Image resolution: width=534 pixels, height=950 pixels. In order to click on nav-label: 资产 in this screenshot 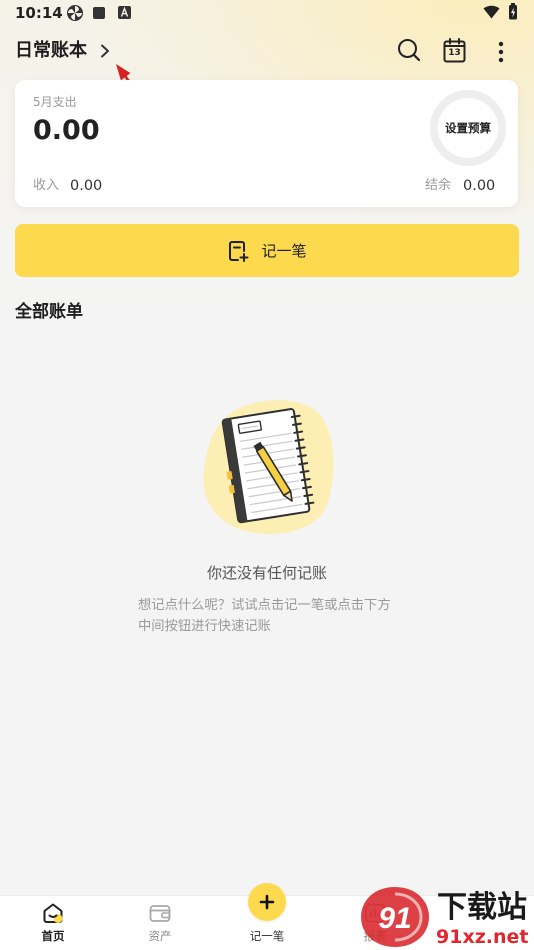, I will do `click(160, 936)`.